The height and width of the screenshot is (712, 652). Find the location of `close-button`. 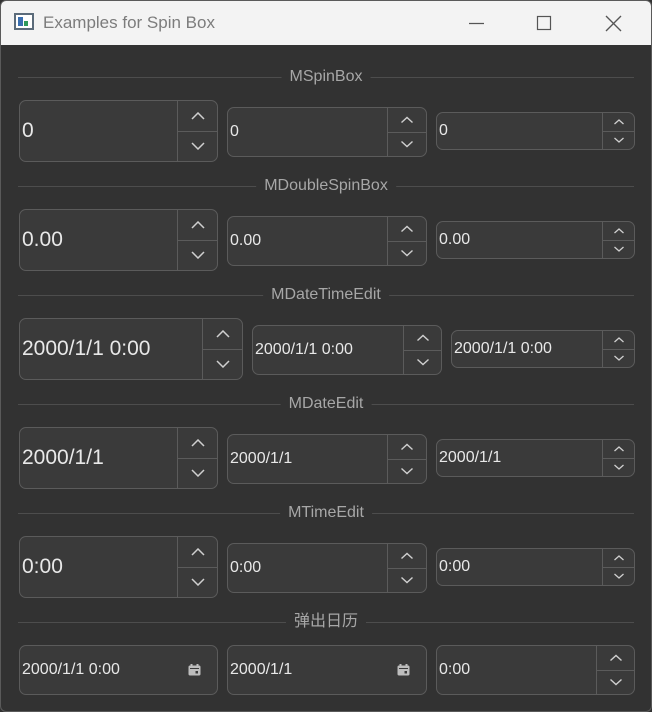

close-button is located at coordinates (613, 23).